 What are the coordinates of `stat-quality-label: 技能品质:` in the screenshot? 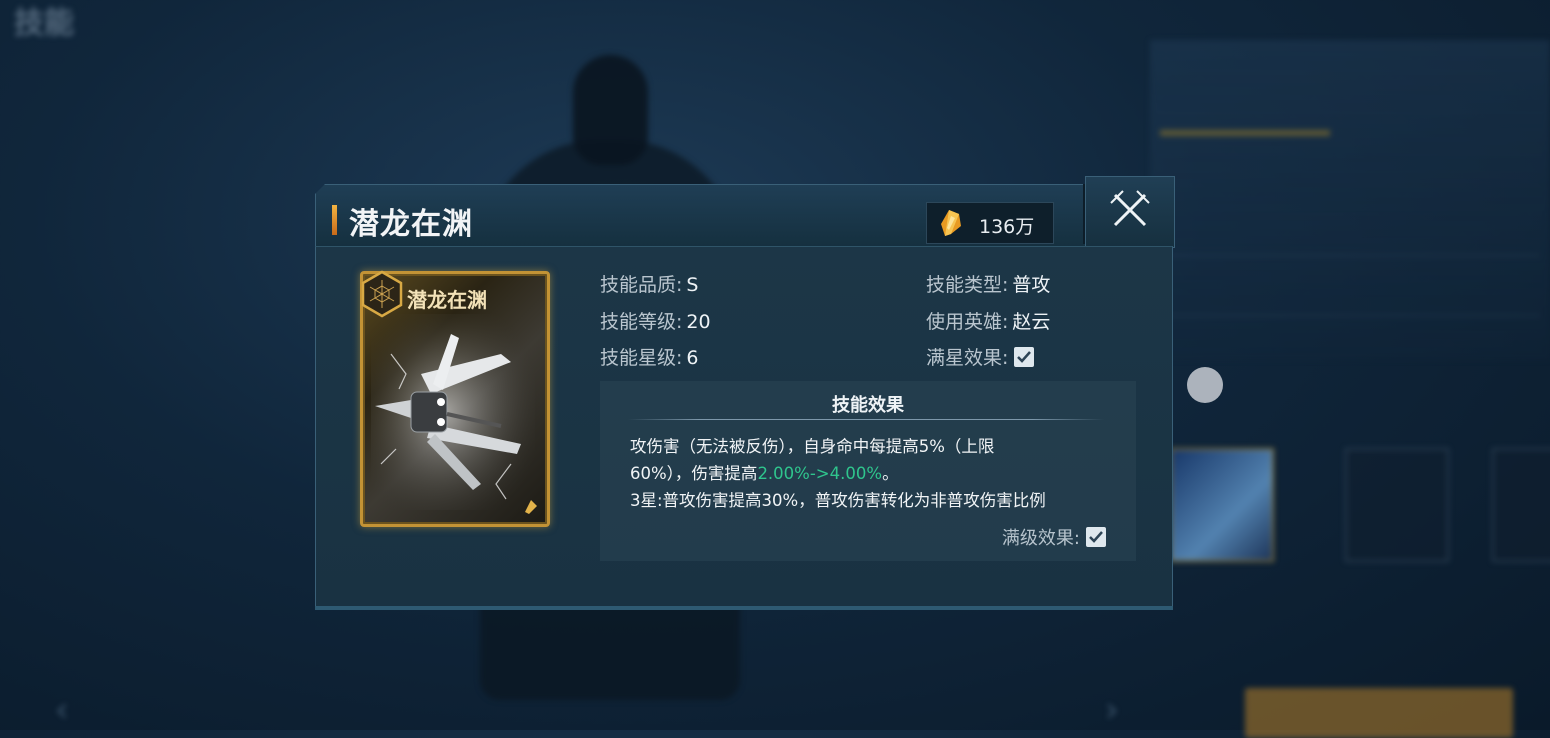 It's located at (641, 285).